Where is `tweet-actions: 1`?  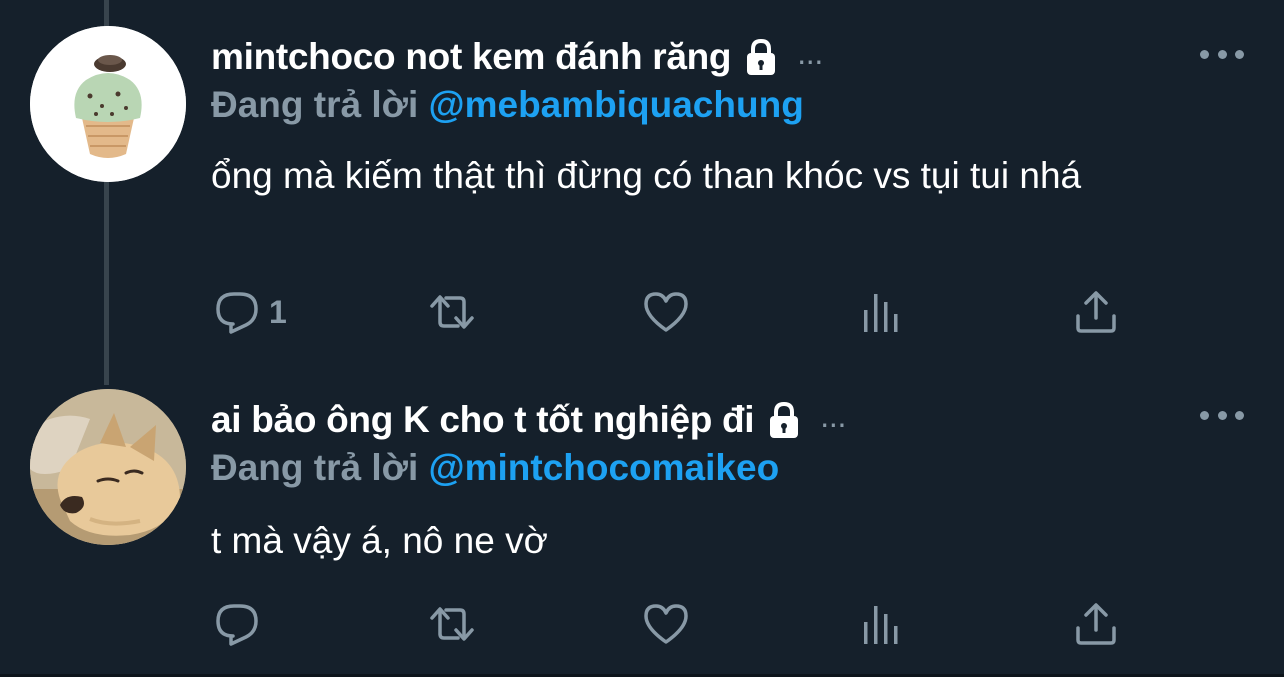 tweet-actions: 1 is located at coordinates (642, 313).